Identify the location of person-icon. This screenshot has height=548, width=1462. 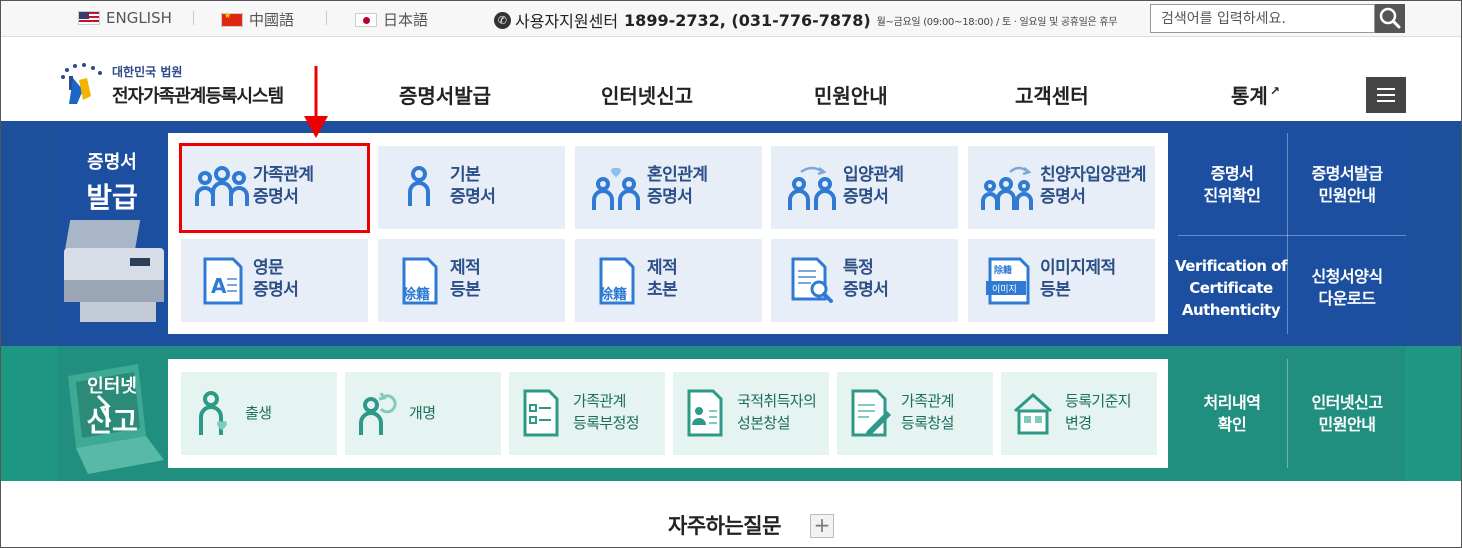
(419, 186).